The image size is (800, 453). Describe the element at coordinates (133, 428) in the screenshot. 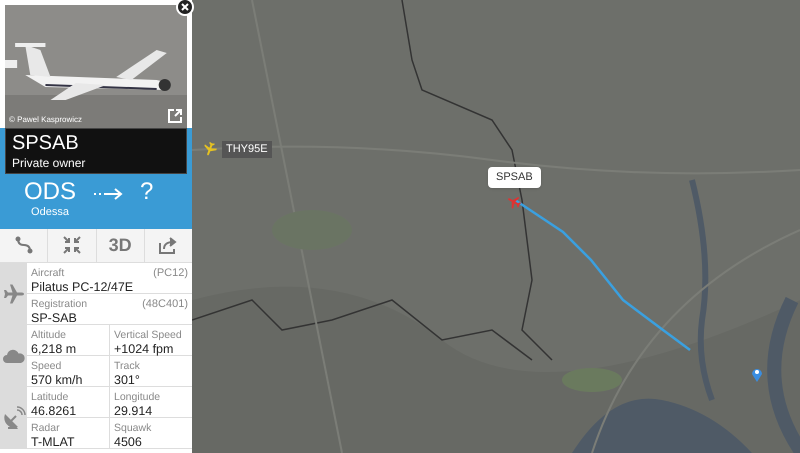

I see `field-label: Squawk` at that location.